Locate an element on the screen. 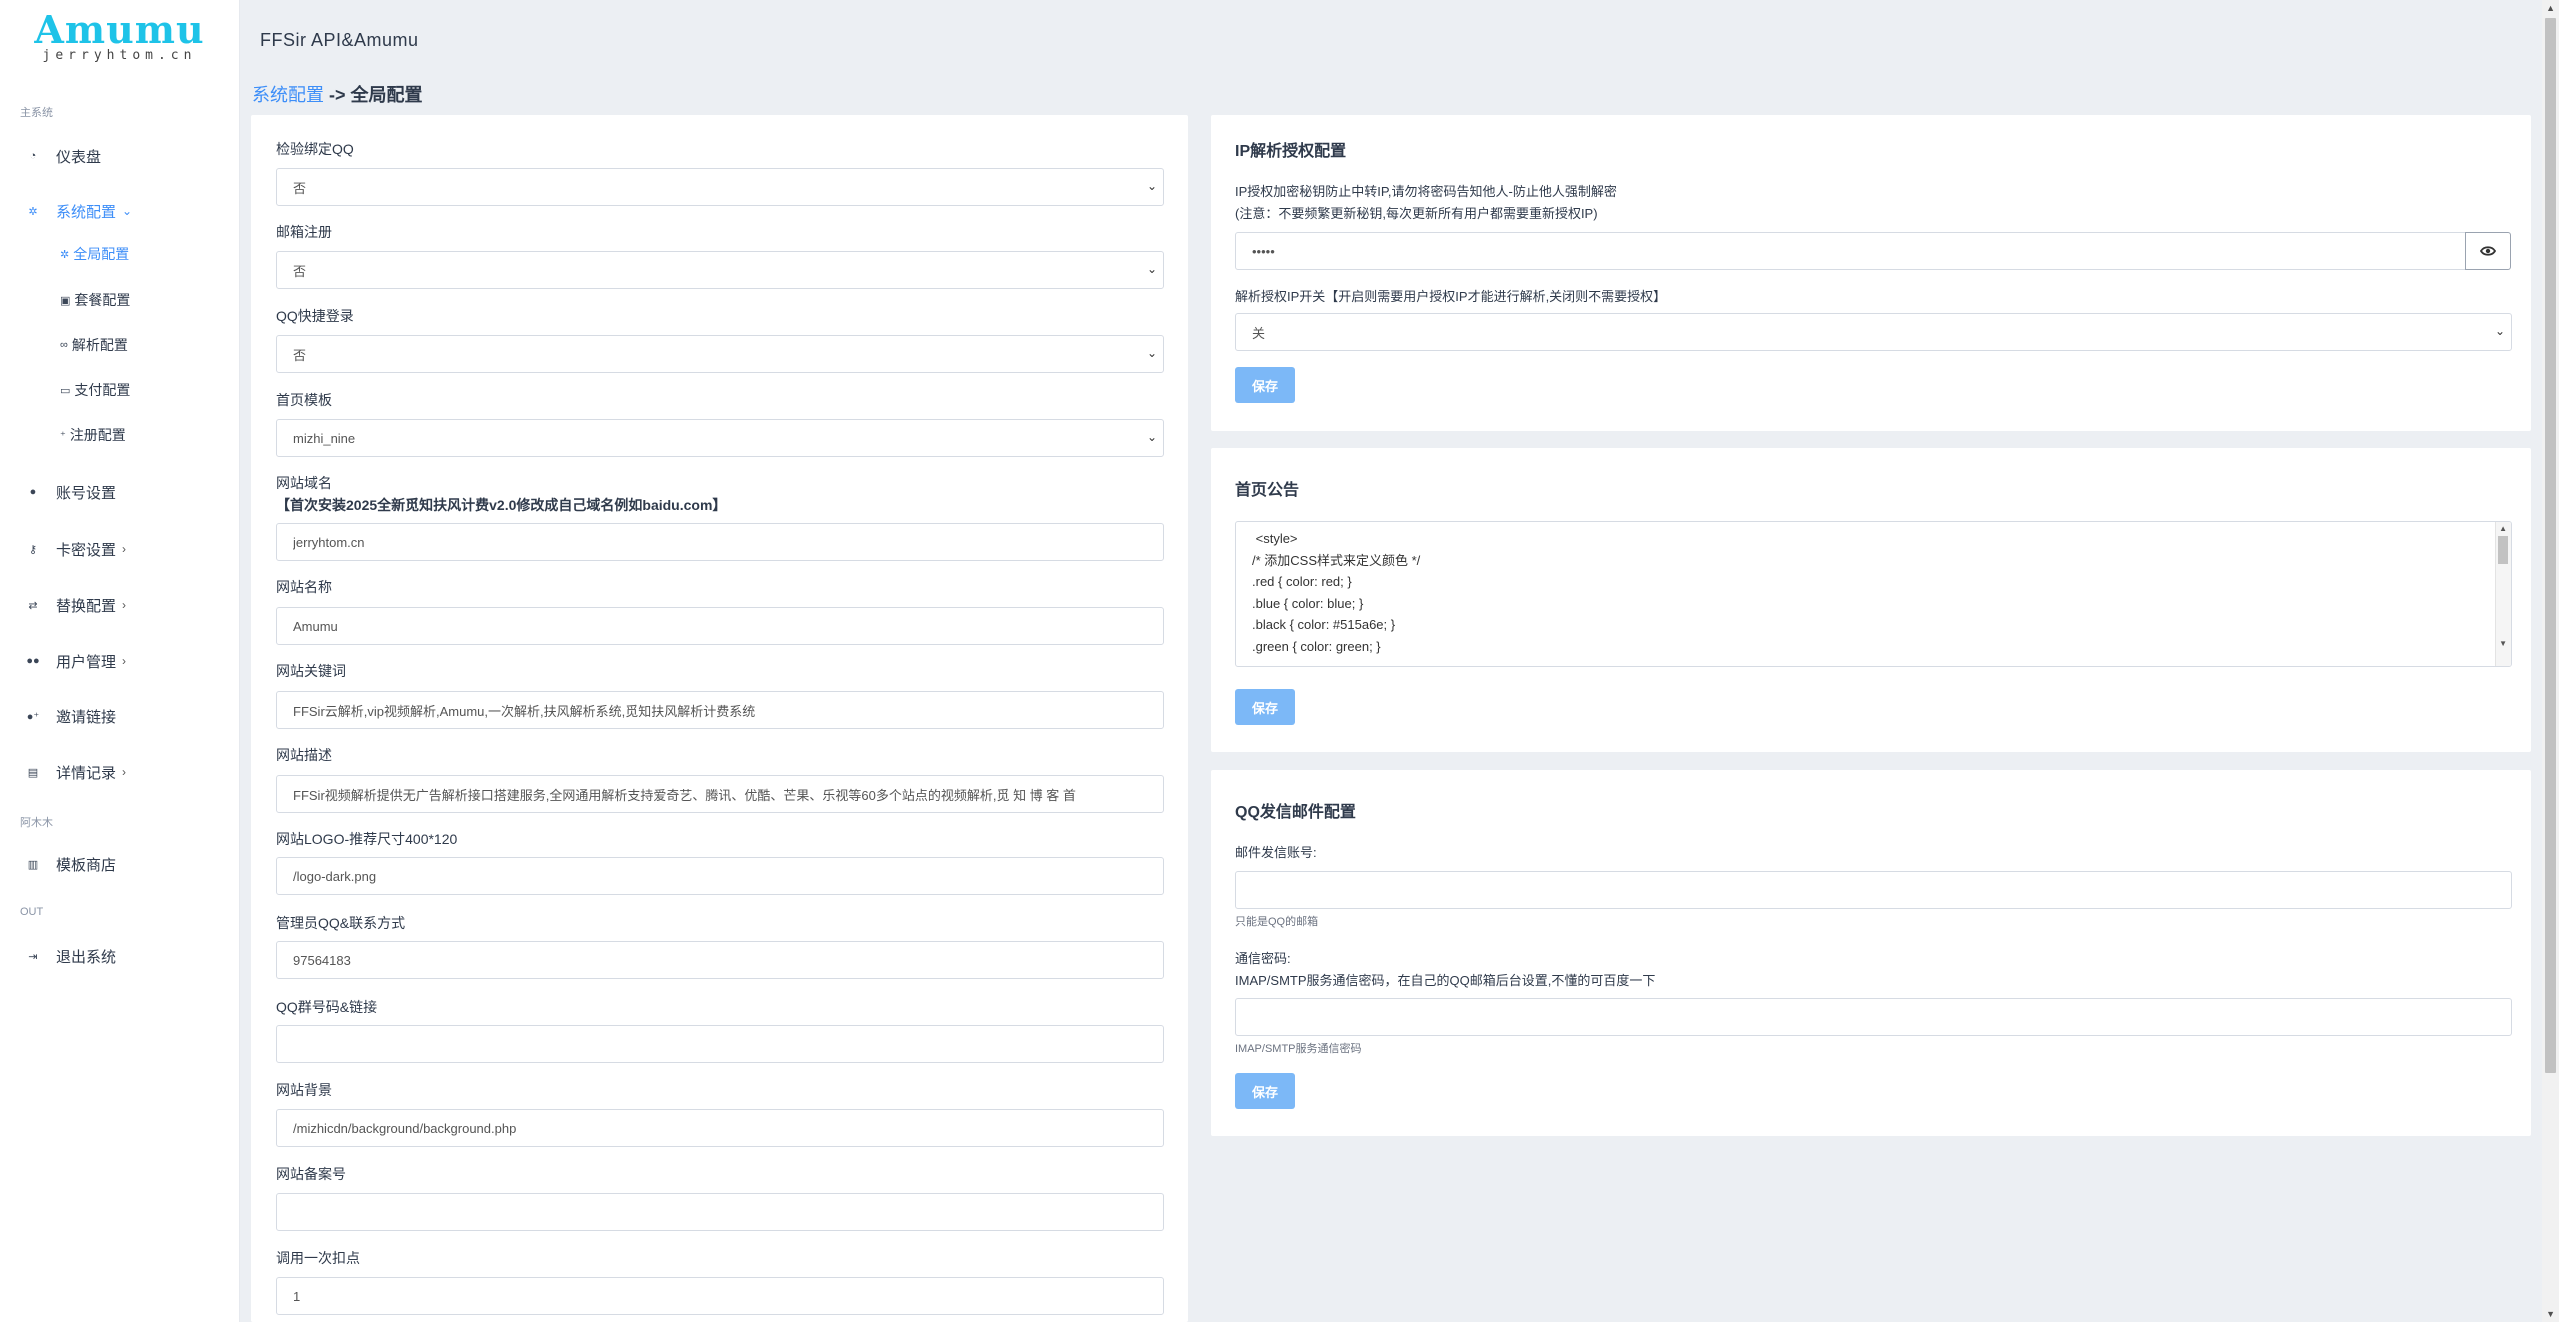 This screenshot has width=2559, height=1322. mail-pass-desc: IMAP/SMTP服务通信密码，在自己的QQ邮箱后台设置,不懂的可百度一下 is located at coordinates (1445, 980).